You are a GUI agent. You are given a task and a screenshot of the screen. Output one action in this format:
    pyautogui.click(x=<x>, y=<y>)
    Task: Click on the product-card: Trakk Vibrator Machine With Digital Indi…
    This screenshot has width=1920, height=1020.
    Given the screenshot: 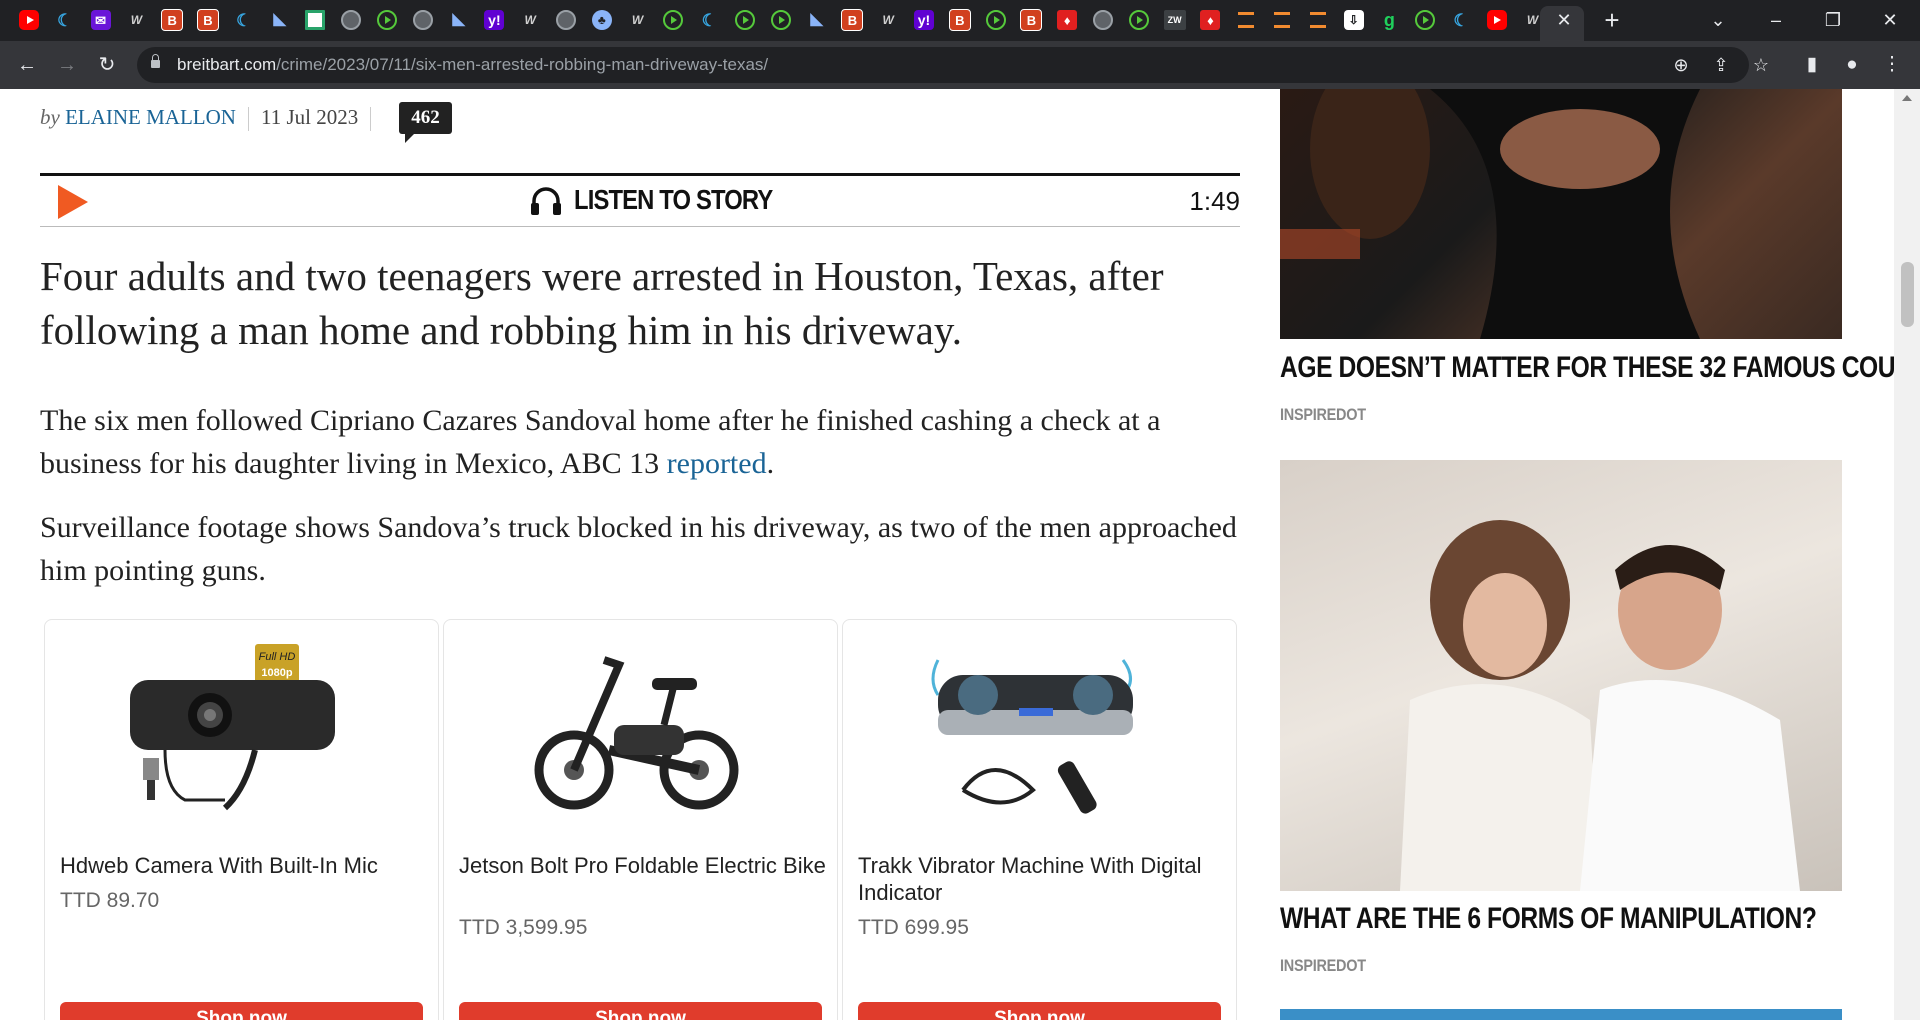 What is the action you would take?
    pyautogui.click(x=1039, y=819)
    